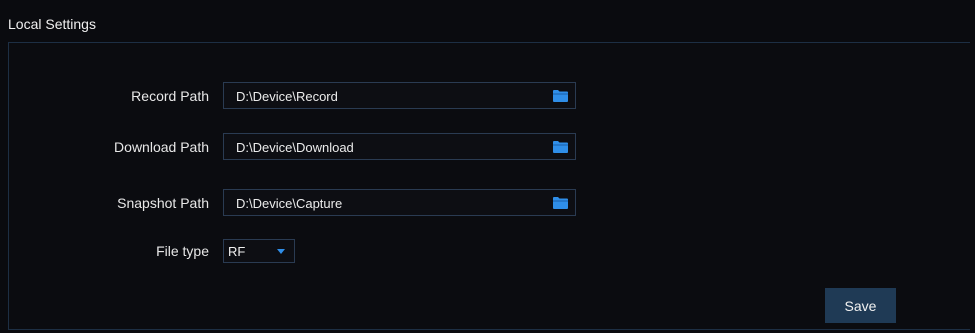  I want to click on snapshot-path-label: Snapshot Path, so click(163, 203).